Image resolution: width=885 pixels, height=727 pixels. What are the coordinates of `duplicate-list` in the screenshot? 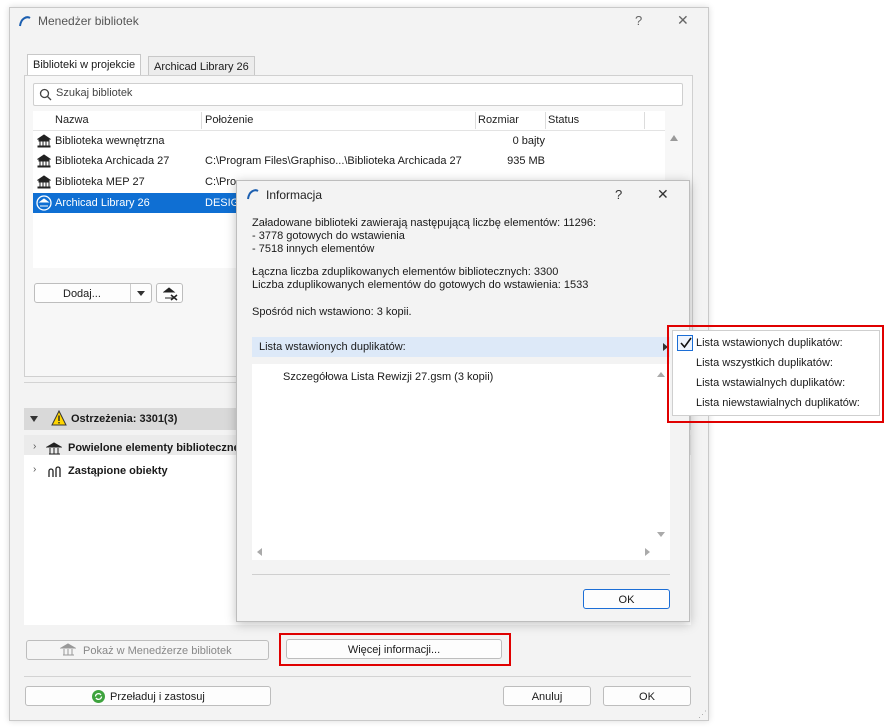 It's located at (461, 462).